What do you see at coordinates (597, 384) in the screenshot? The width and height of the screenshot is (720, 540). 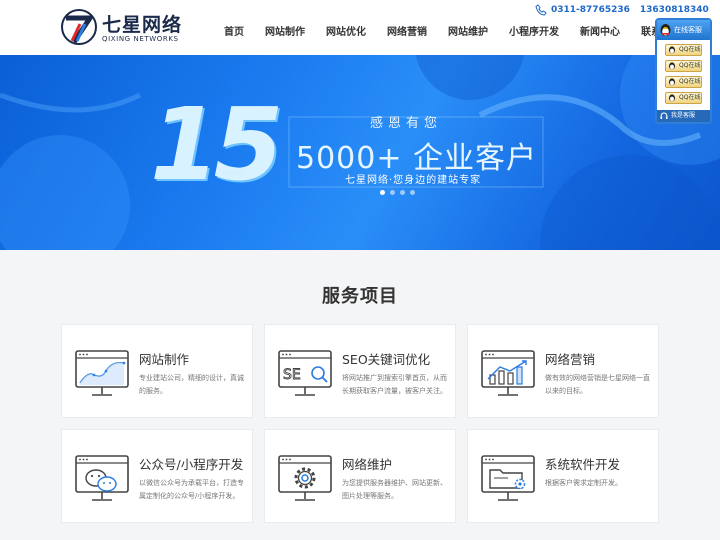 I see `service-description: 做有效的网络营销是七星网络一直以来的目标。` at bounding box center [597, 384].